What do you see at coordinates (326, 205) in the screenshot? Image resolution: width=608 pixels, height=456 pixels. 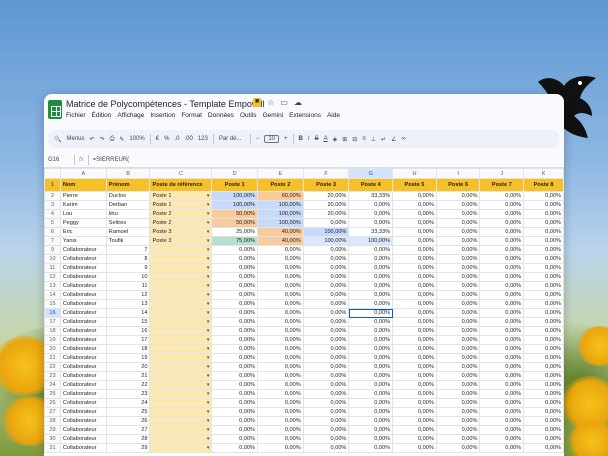 I see `score-cell: 20,00%` at bounding box center [326, 205].